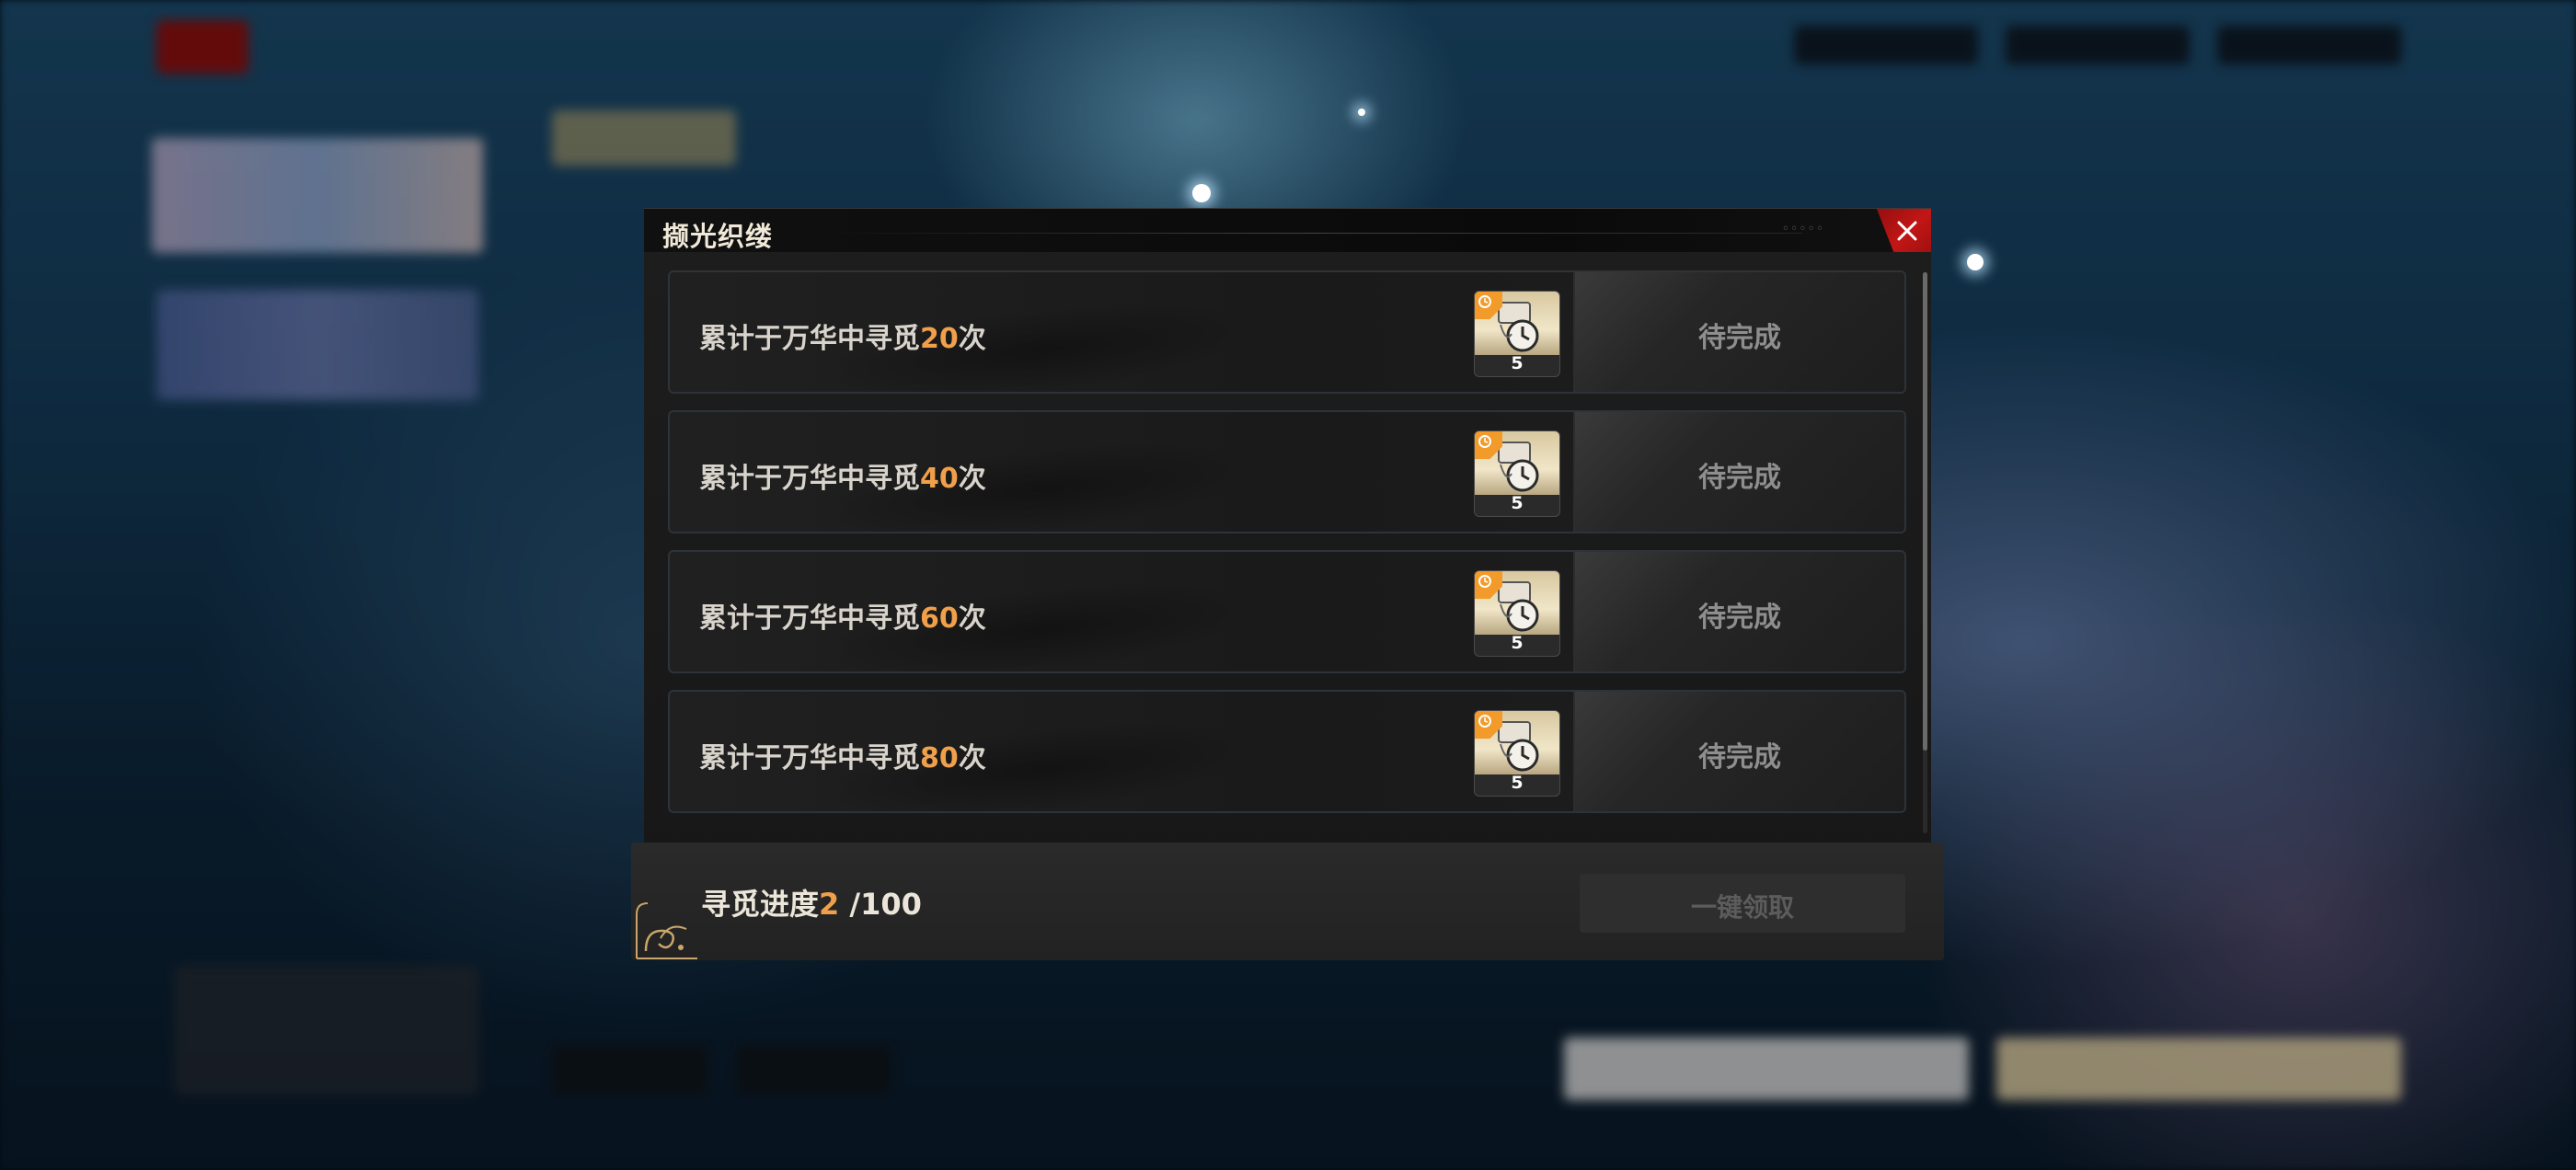  What do you see at coordinates (939, 758) in the screenshot?
I see `task-target-count: 80` at bounding box center [939, 758].